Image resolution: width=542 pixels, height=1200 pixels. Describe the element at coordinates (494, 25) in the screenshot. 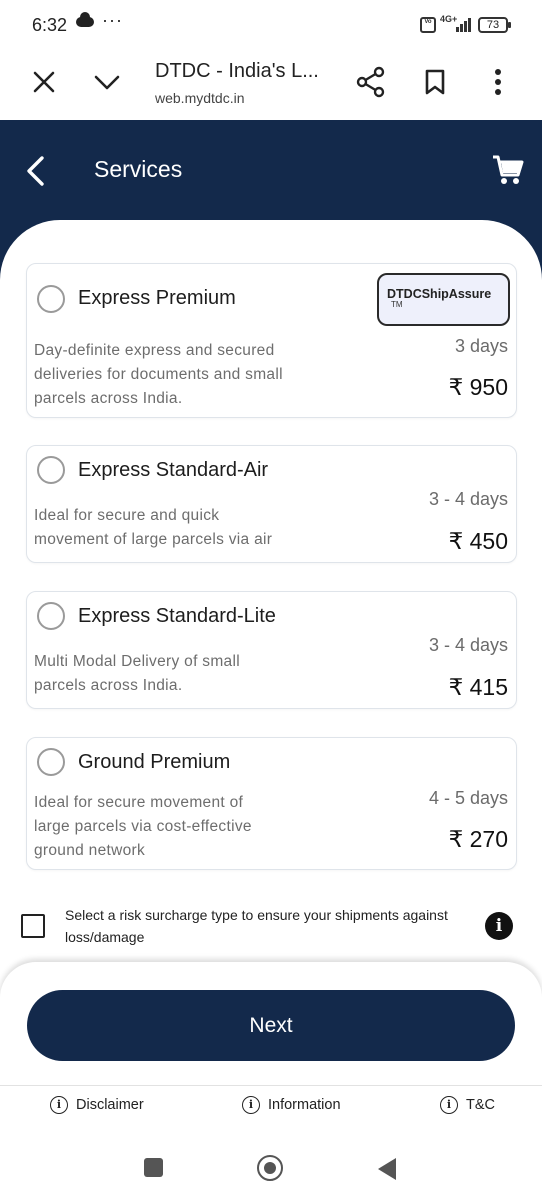

I see `battery-icon: 73` at that location.